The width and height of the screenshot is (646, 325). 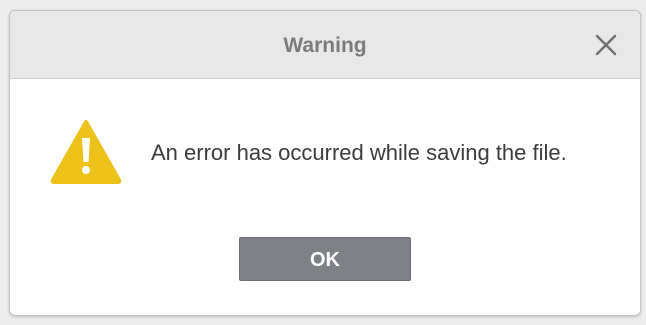 I want to click on warning-triangle-icon, so click(x=86, y=152).